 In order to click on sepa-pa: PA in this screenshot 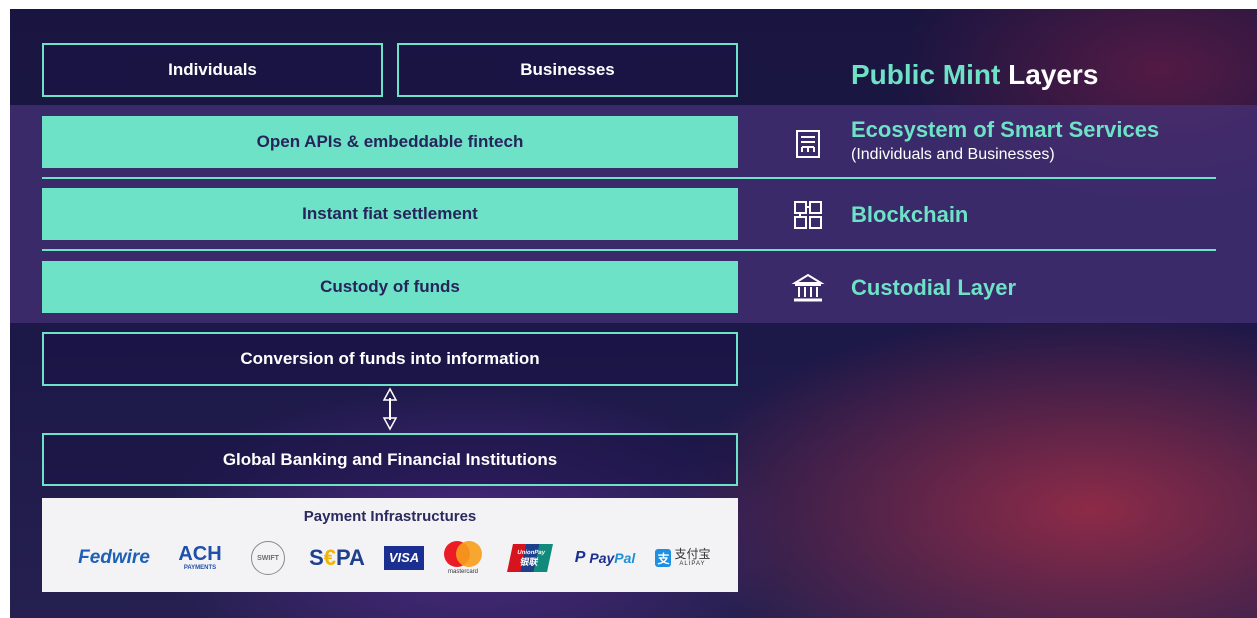, I will do `click(350, 557)`.